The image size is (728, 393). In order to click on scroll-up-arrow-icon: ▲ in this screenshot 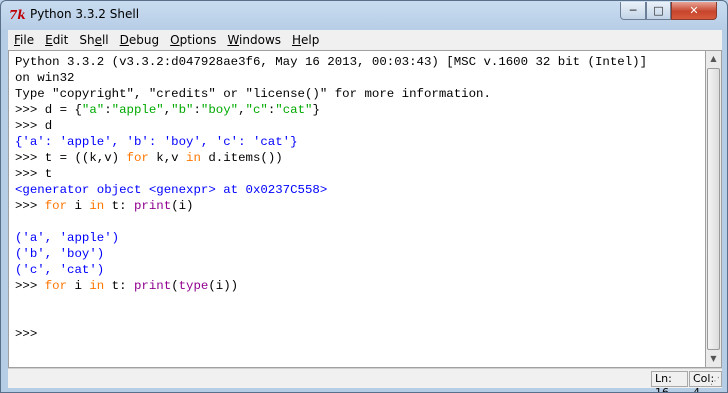, I will do `click(713, 59)`.